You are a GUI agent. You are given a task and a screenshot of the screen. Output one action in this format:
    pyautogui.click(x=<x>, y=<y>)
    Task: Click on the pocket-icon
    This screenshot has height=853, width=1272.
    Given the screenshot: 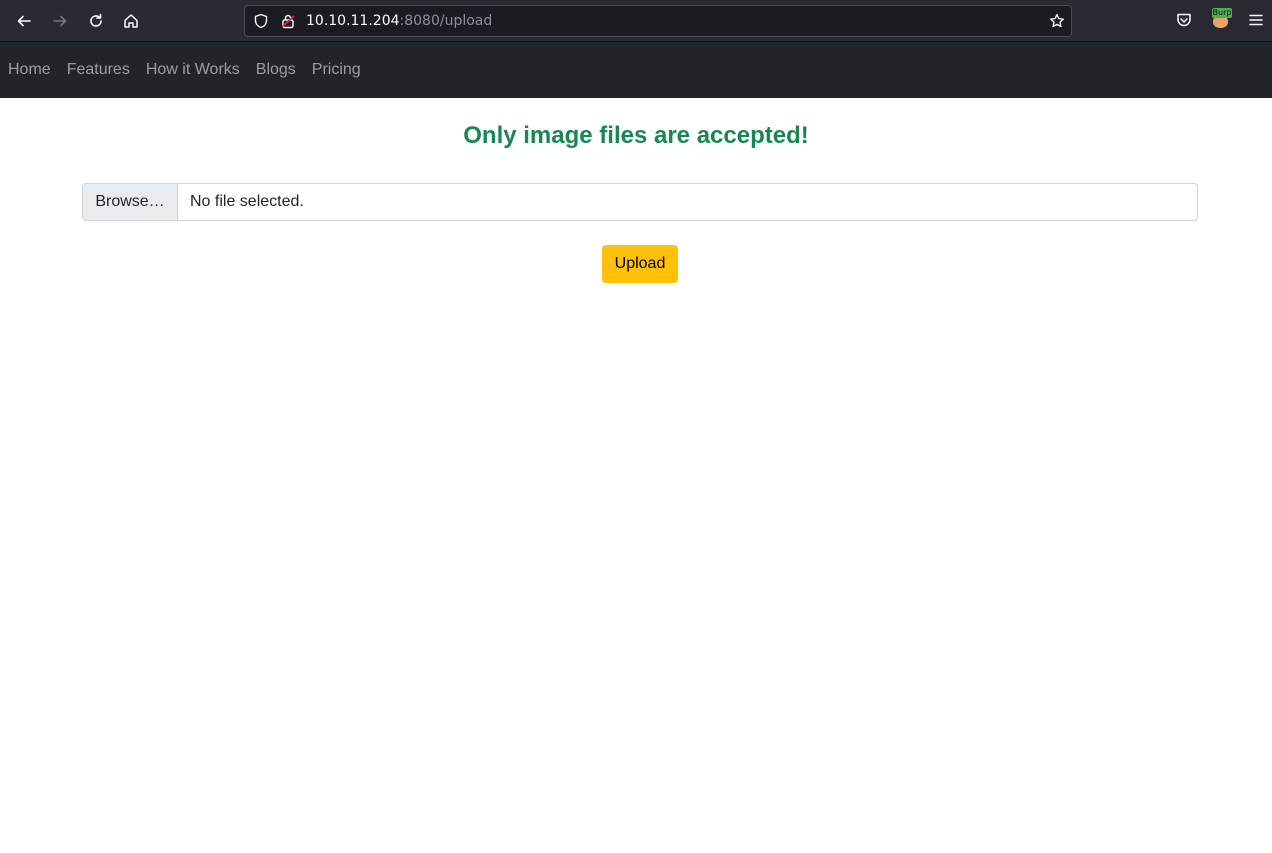 What is the action you would take?
    pyautogui.click(x=1184, y=20)
    